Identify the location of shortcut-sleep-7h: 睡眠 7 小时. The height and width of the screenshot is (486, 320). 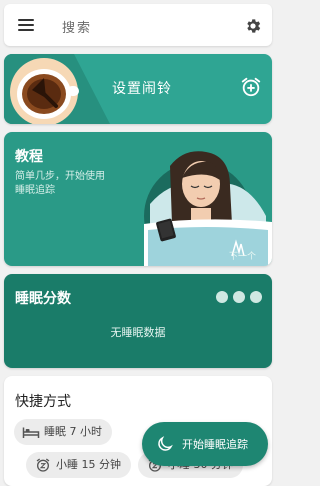
(63, 432).